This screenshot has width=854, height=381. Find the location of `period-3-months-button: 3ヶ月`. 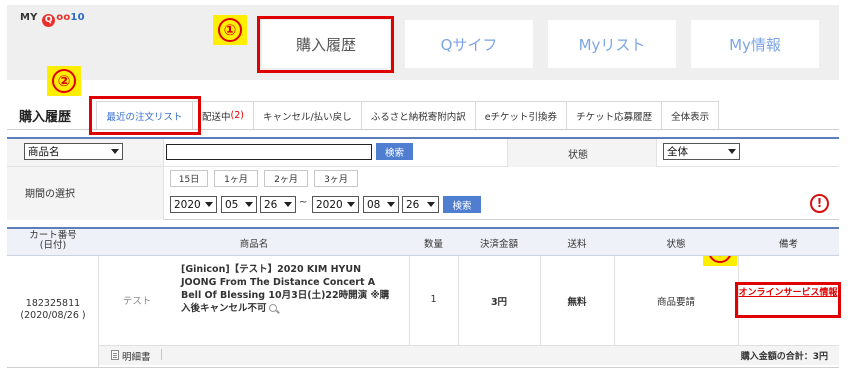

period-3-months-button: 3ヶ月 is located at coordinates (336, 178).